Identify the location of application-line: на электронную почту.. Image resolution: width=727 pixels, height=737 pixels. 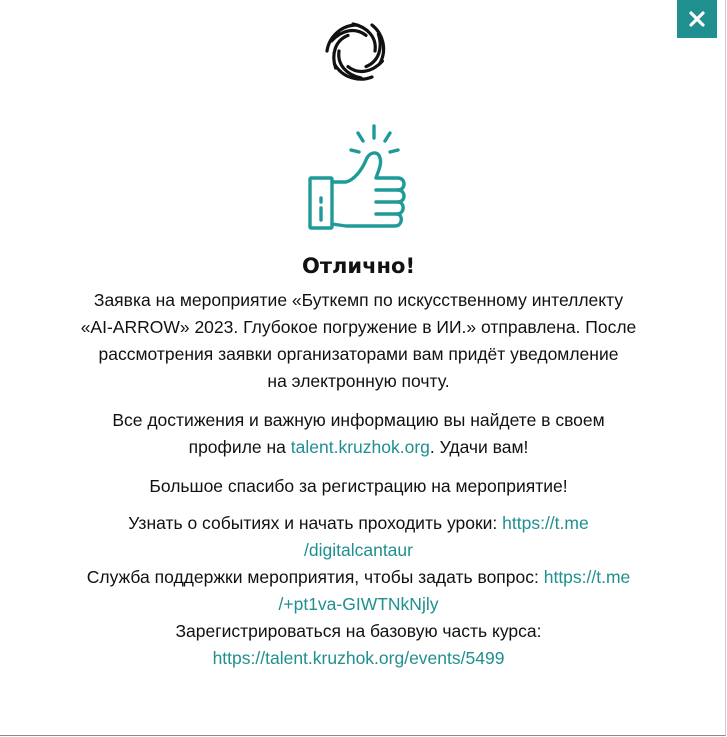
(358, 381).